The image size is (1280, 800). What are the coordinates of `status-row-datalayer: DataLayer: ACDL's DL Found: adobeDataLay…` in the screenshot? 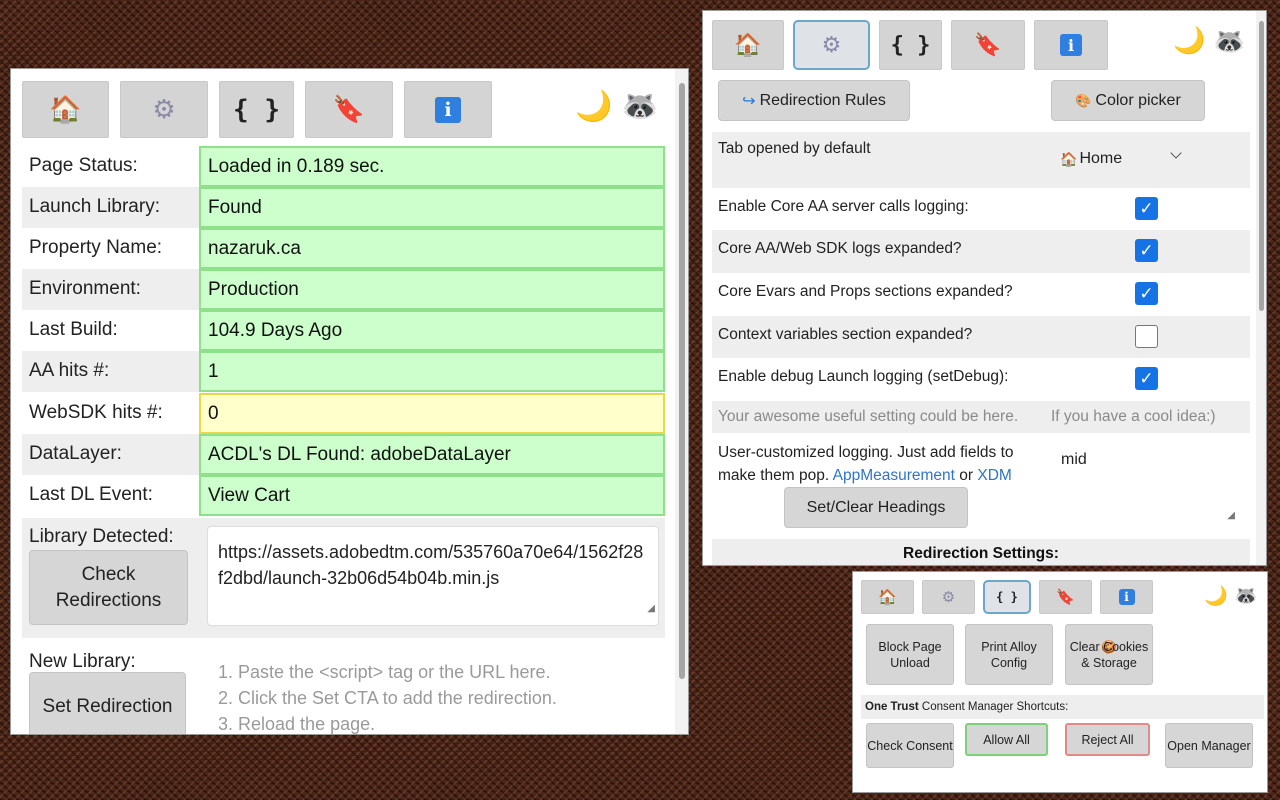 It's located at (343, 454).